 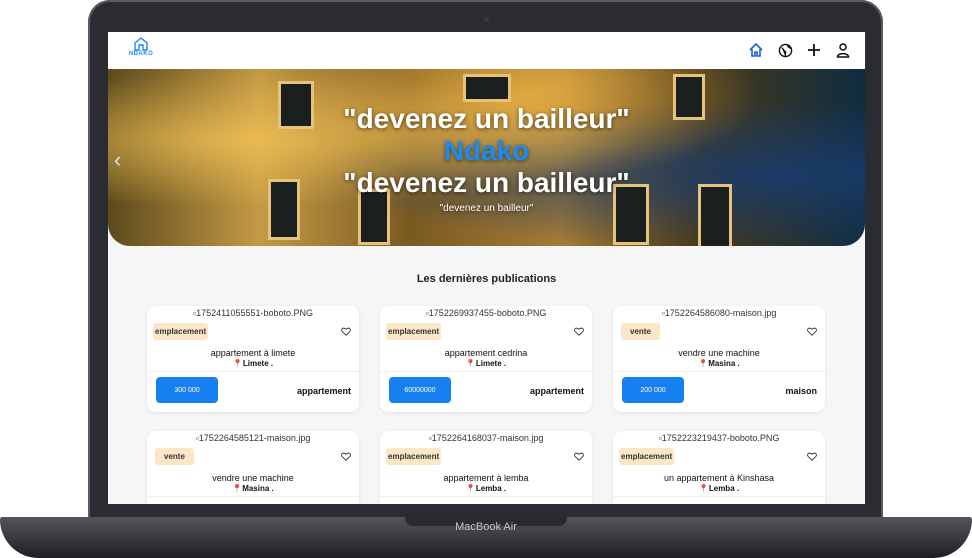 What do you see at coordinates (719, 313) in the screenshot?
I see `listing-image: ▫1752264586080-maison.jpg` at bounding box center [719, 313].